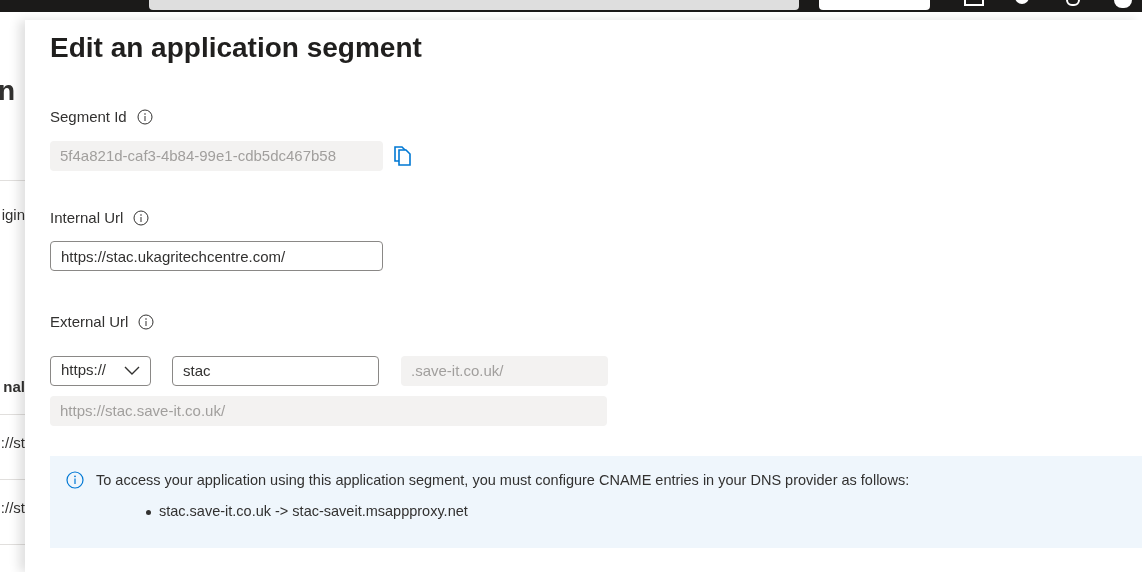 This screenshot has height=572, width=1142. What do you see at coordinates (14, 387) in the screenshot?
I see `column-header: nal` at bounding box center [14, 387].